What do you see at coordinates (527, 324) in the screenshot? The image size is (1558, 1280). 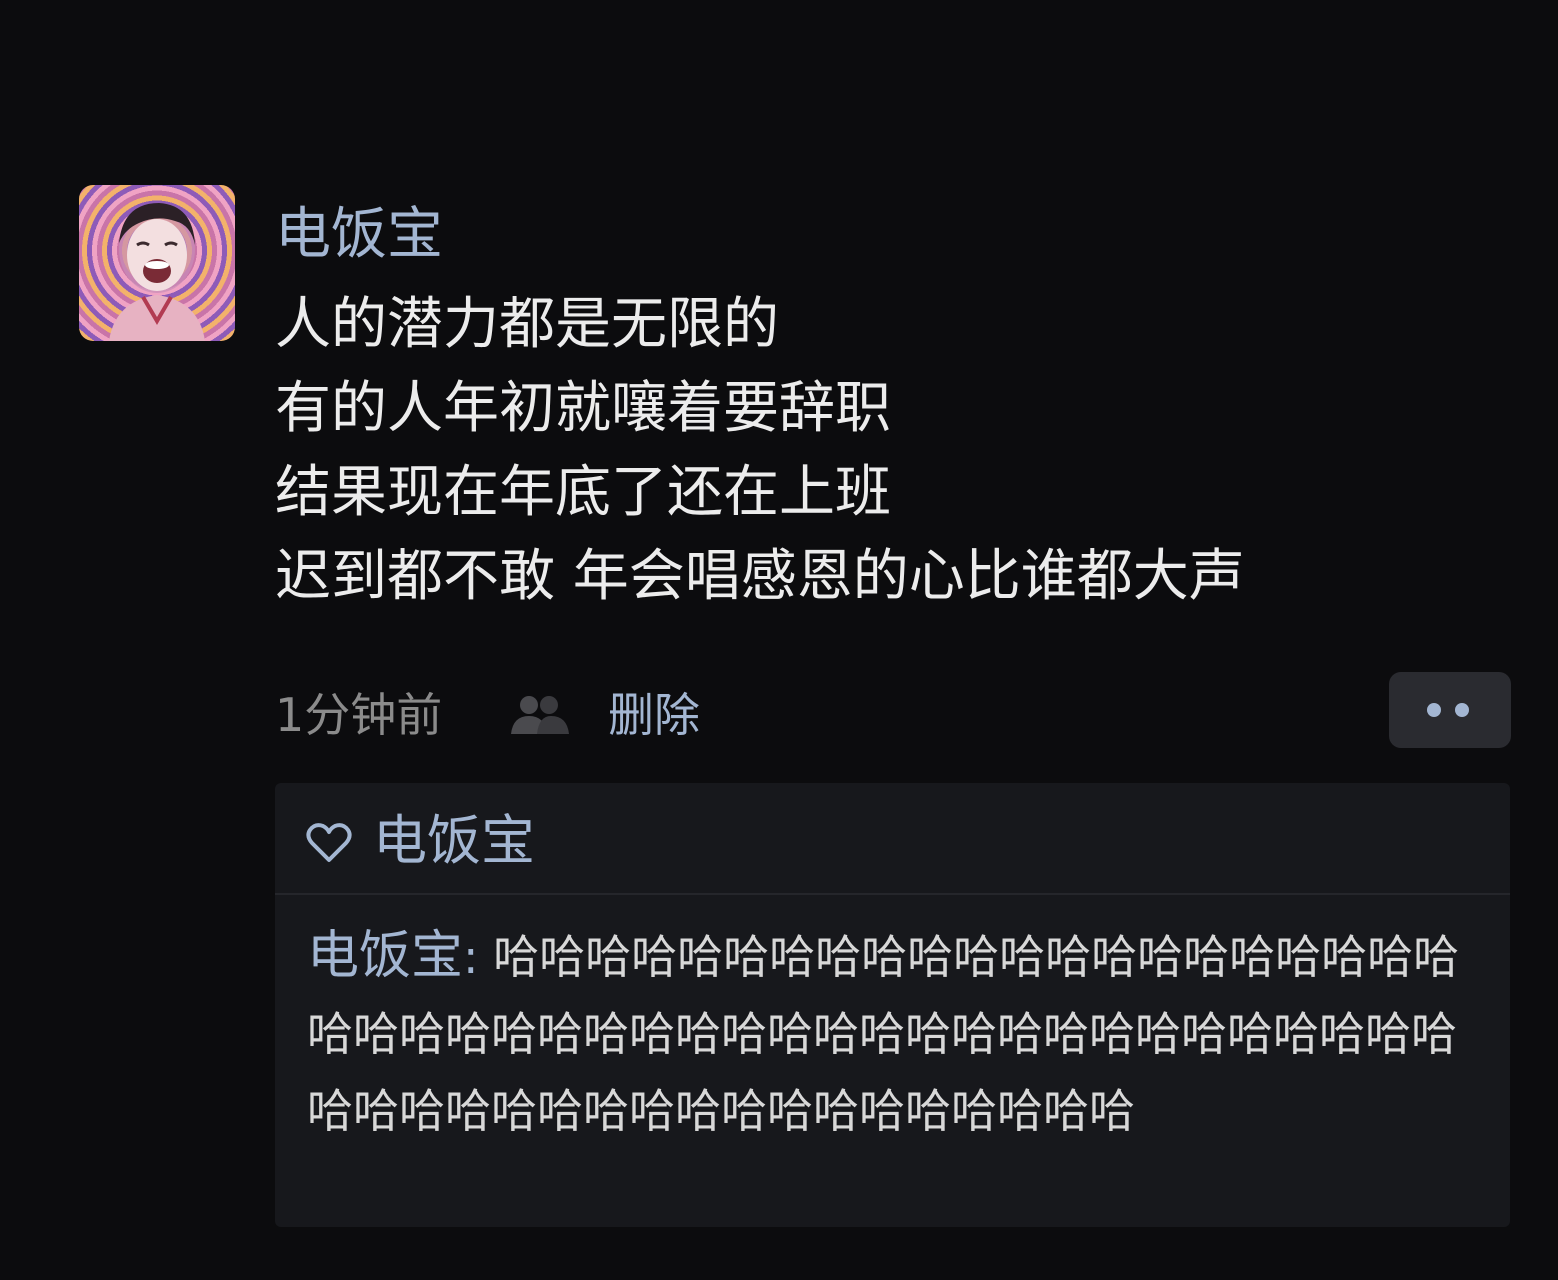 I see `post-line: 人的潜力都是无限的` at bounding box center [527, 324].